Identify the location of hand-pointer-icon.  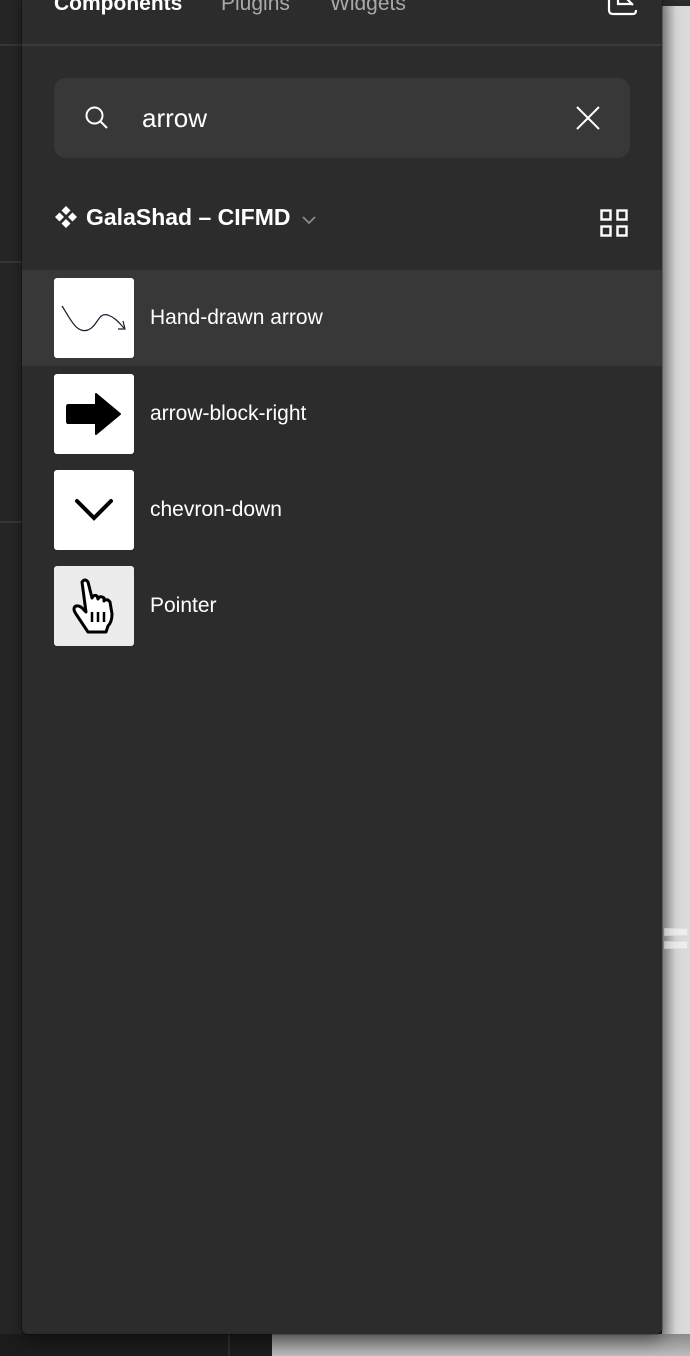
(93, 606).